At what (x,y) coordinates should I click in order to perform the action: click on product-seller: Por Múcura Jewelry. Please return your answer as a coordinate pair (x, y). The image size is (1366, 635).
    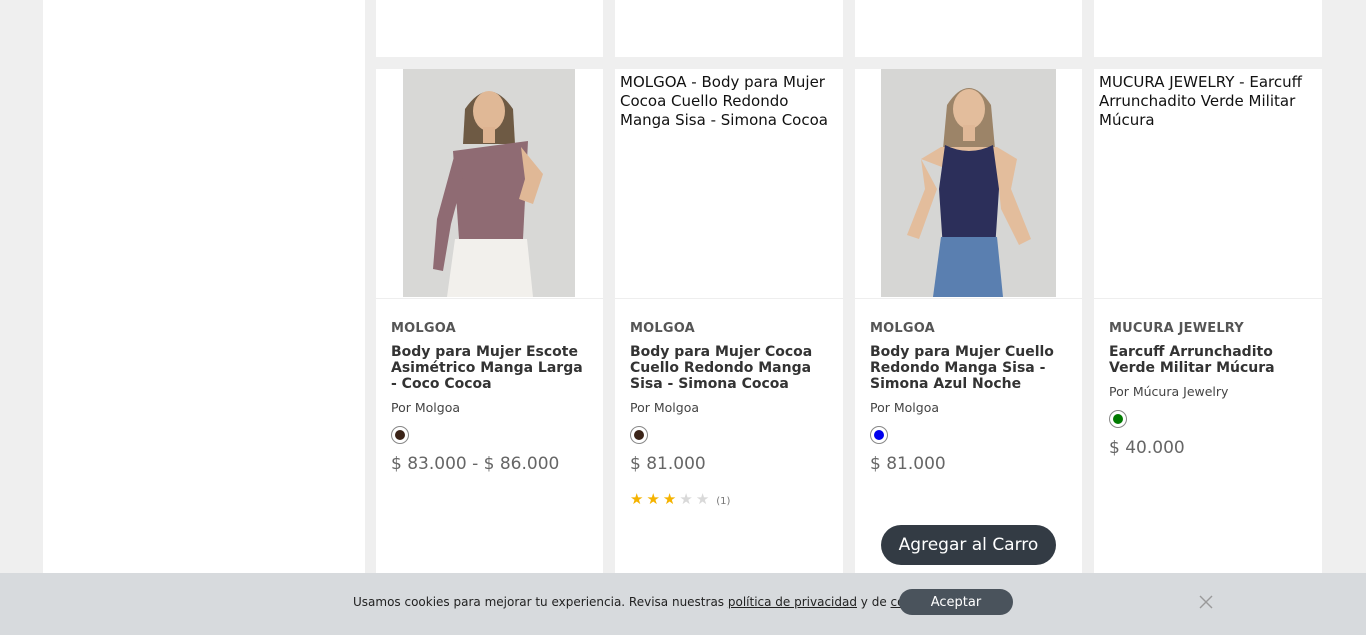
    Looking at the image, I should click on (1169, 391).